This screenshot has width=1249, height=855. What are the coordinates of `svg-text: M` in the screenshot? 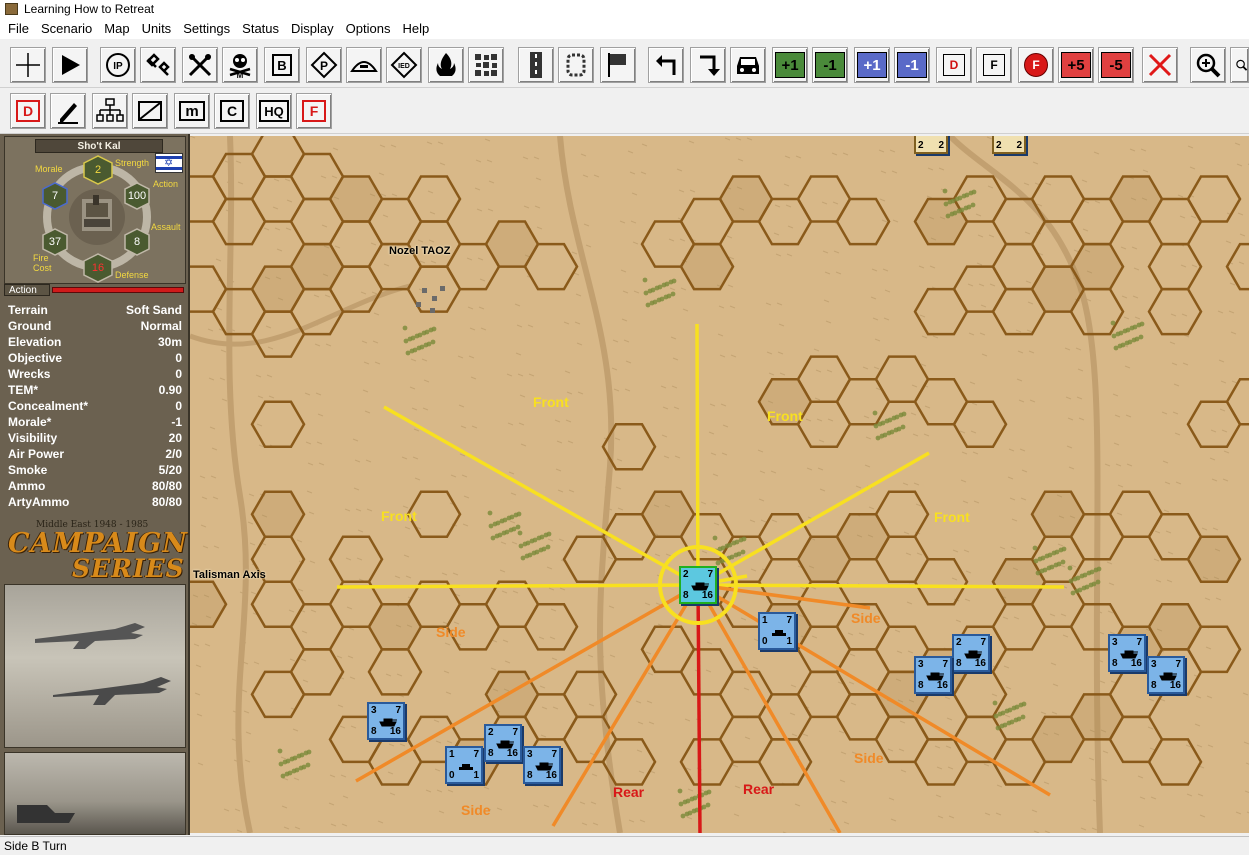 It's located at (240, 75).